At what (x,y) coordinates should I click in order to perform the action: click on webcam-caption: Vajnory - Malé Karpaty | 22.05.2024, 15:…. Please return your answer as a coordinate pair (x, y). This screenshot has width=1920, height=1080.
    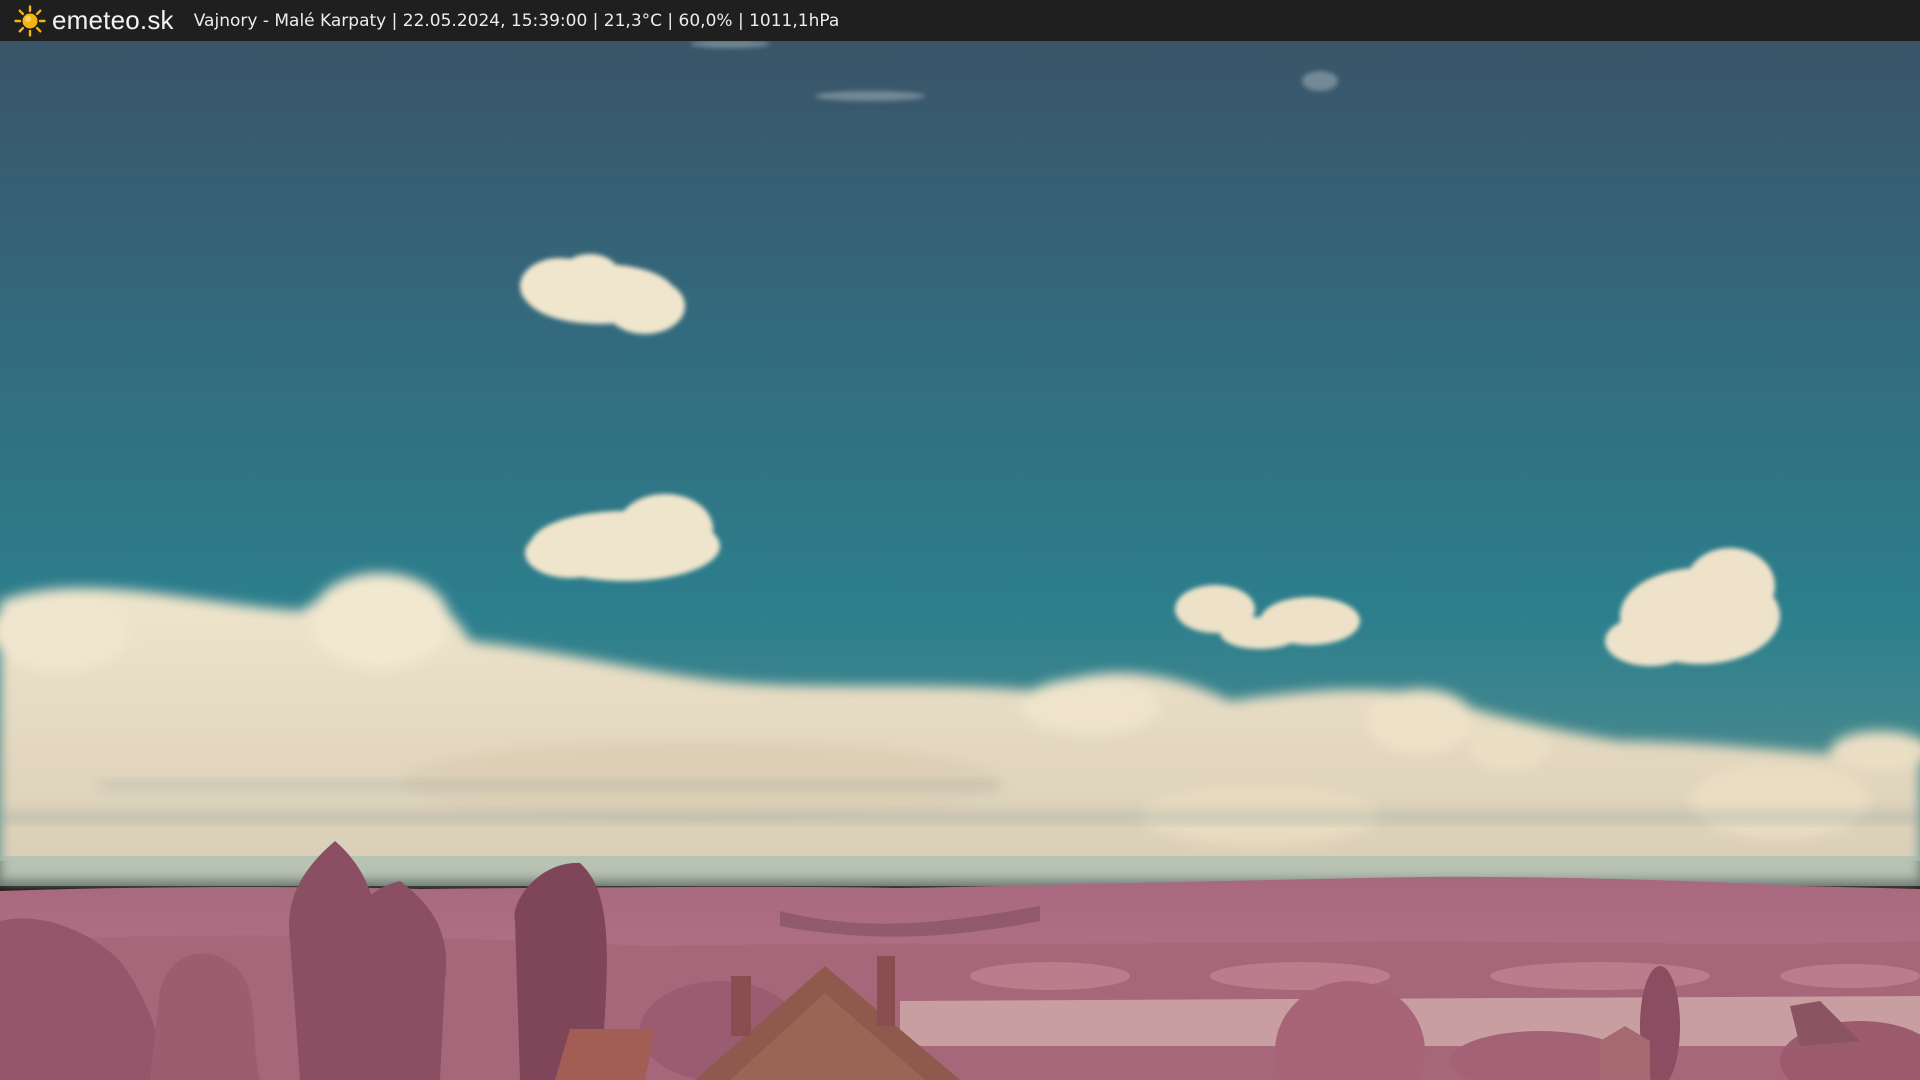
    Looking at the image, I should click on (516, 20).